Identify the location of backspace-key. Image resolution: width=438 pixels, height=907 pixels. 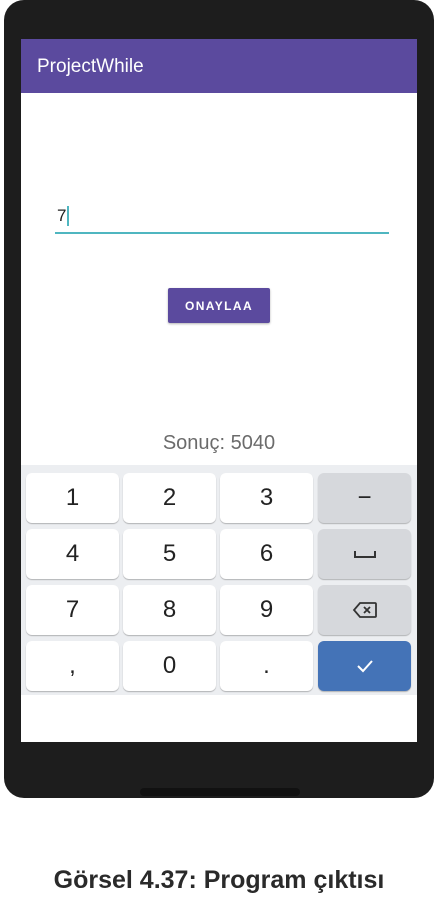
(364, 610).